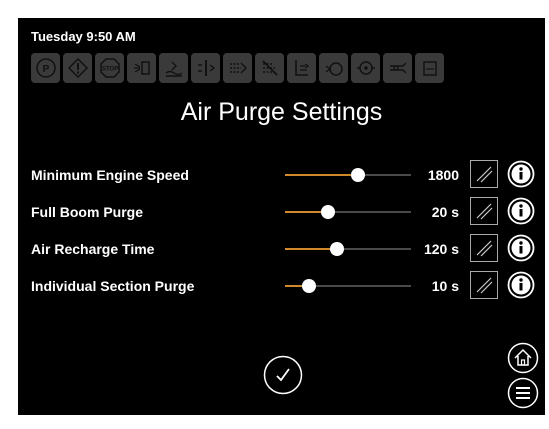 Image resolution: width=549 pixels, height=429 pixels. What do you see at coordinates (365, 68) in the screenshot?
I see `flow-meter-icon` at bounding box center [365, 68].